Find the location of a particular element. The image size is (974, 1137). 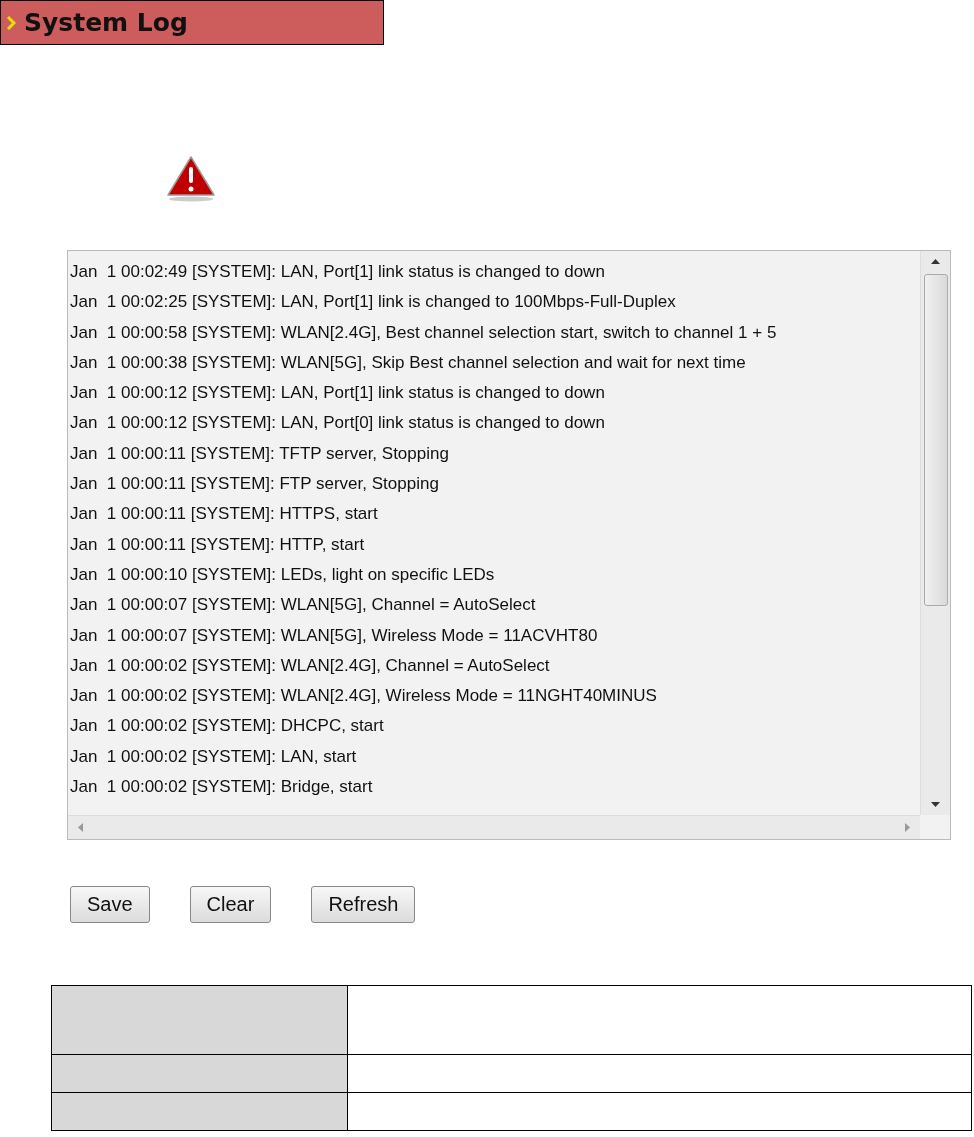

scroll-thumb is located at coordinates (935, 440).